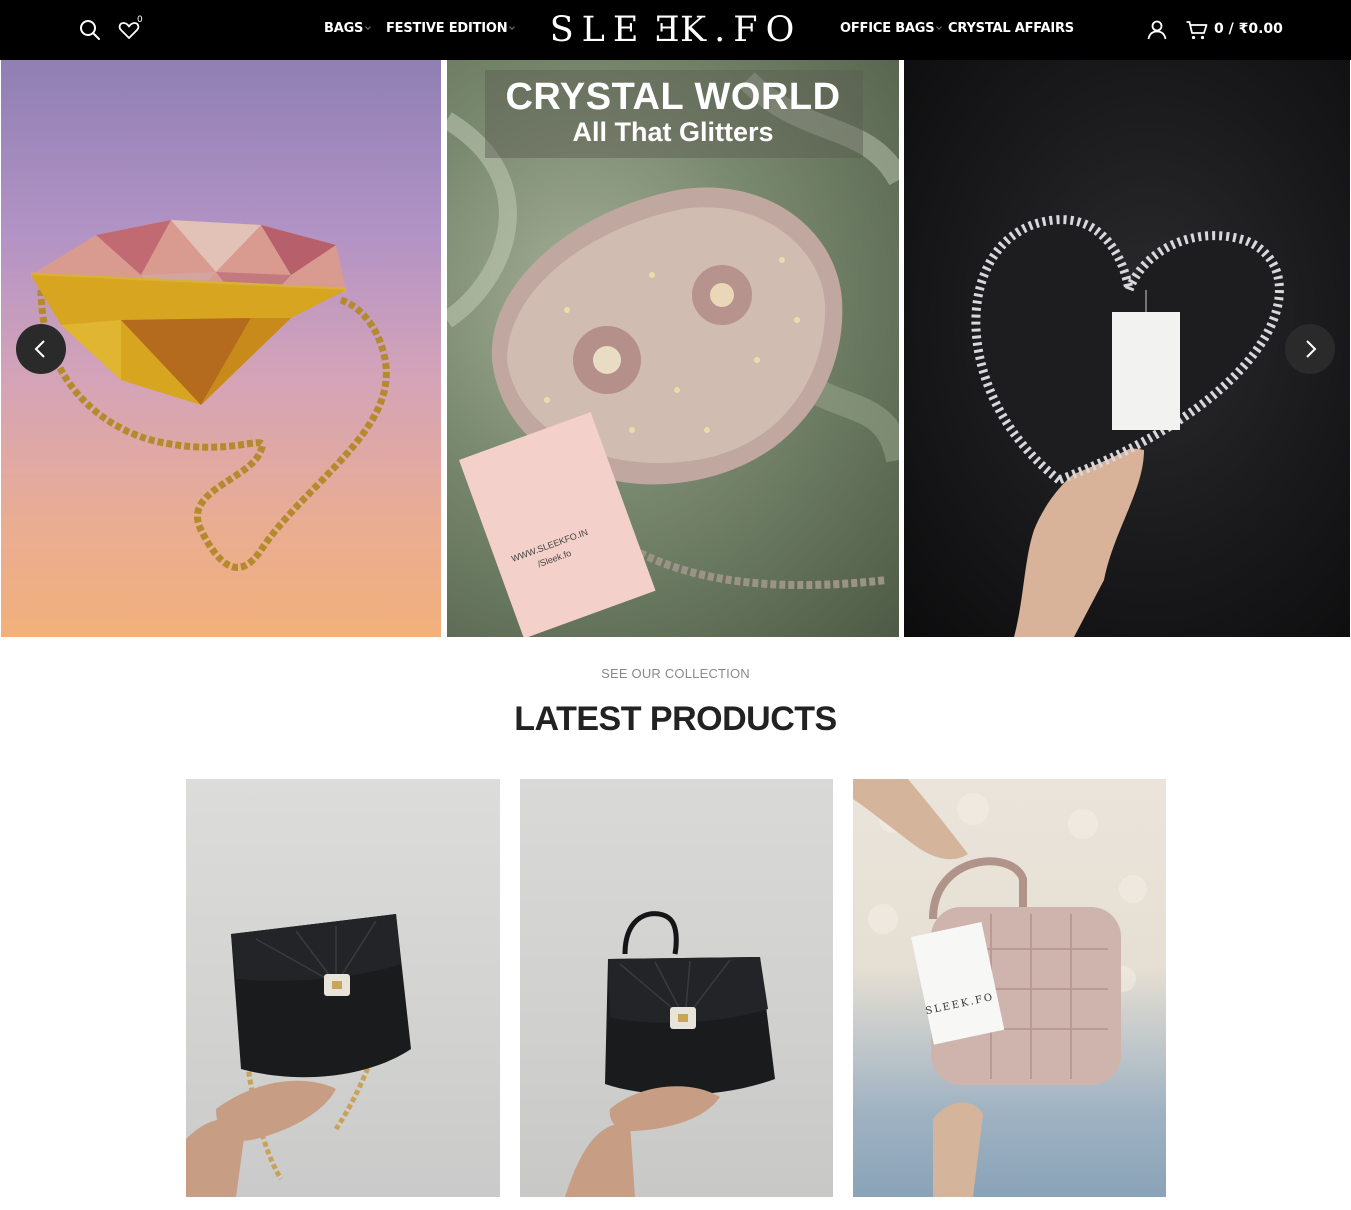 The image size is (1351, 1210). I want to click on section-eyebrow: SEE OUR COLLECTION, so click(675, 673).